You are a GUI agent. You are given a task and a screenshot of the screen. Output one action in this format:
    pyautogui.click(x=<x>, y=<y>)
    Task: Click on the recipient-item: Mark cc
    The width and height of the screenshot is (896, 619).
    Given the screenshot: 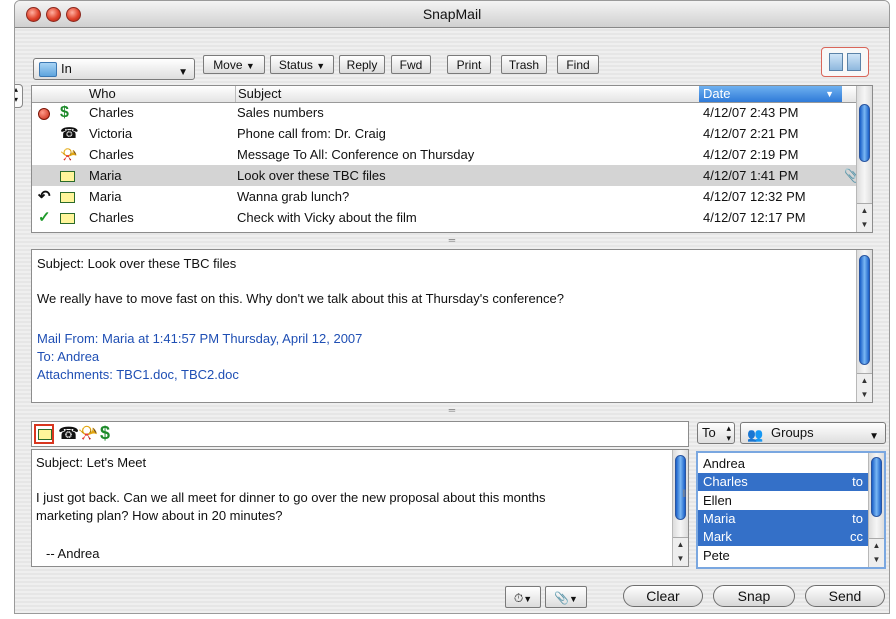 What is the action you would take?
    pyautogui.click(x=783, y=537)
    